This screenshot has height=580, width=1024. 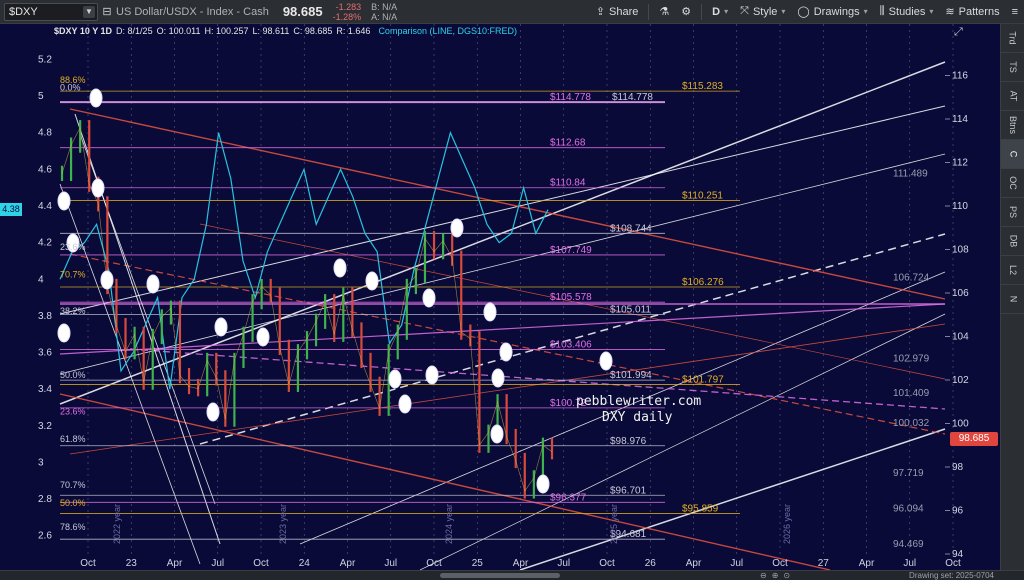 What do you see at coordinates (51, 11) in the screenshot?
I see `symbol-selector: $DXY ▼` at bounding box center [51, 11].